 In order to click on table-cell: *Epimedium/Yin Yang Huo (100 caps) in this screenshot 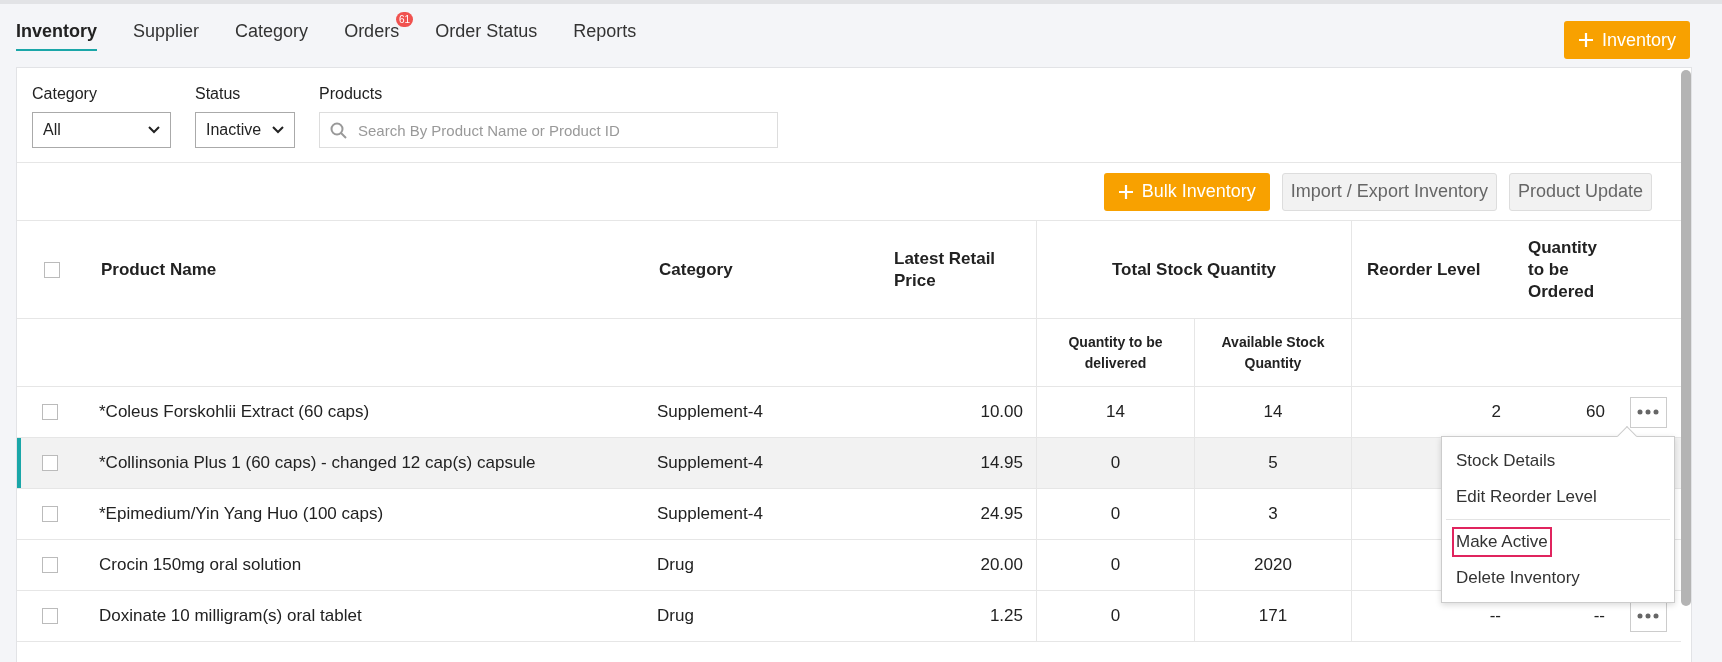, I will do `click(241, 514)`.